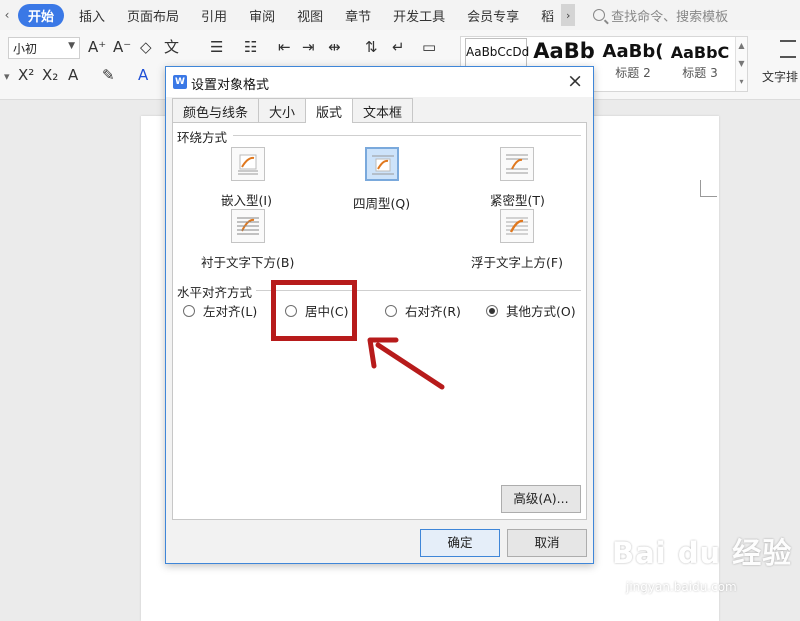 Image resolution: width=800 pixels, height=621 pixels. I want to click on font-size-select: 小初 ▼, so click(44, 48).